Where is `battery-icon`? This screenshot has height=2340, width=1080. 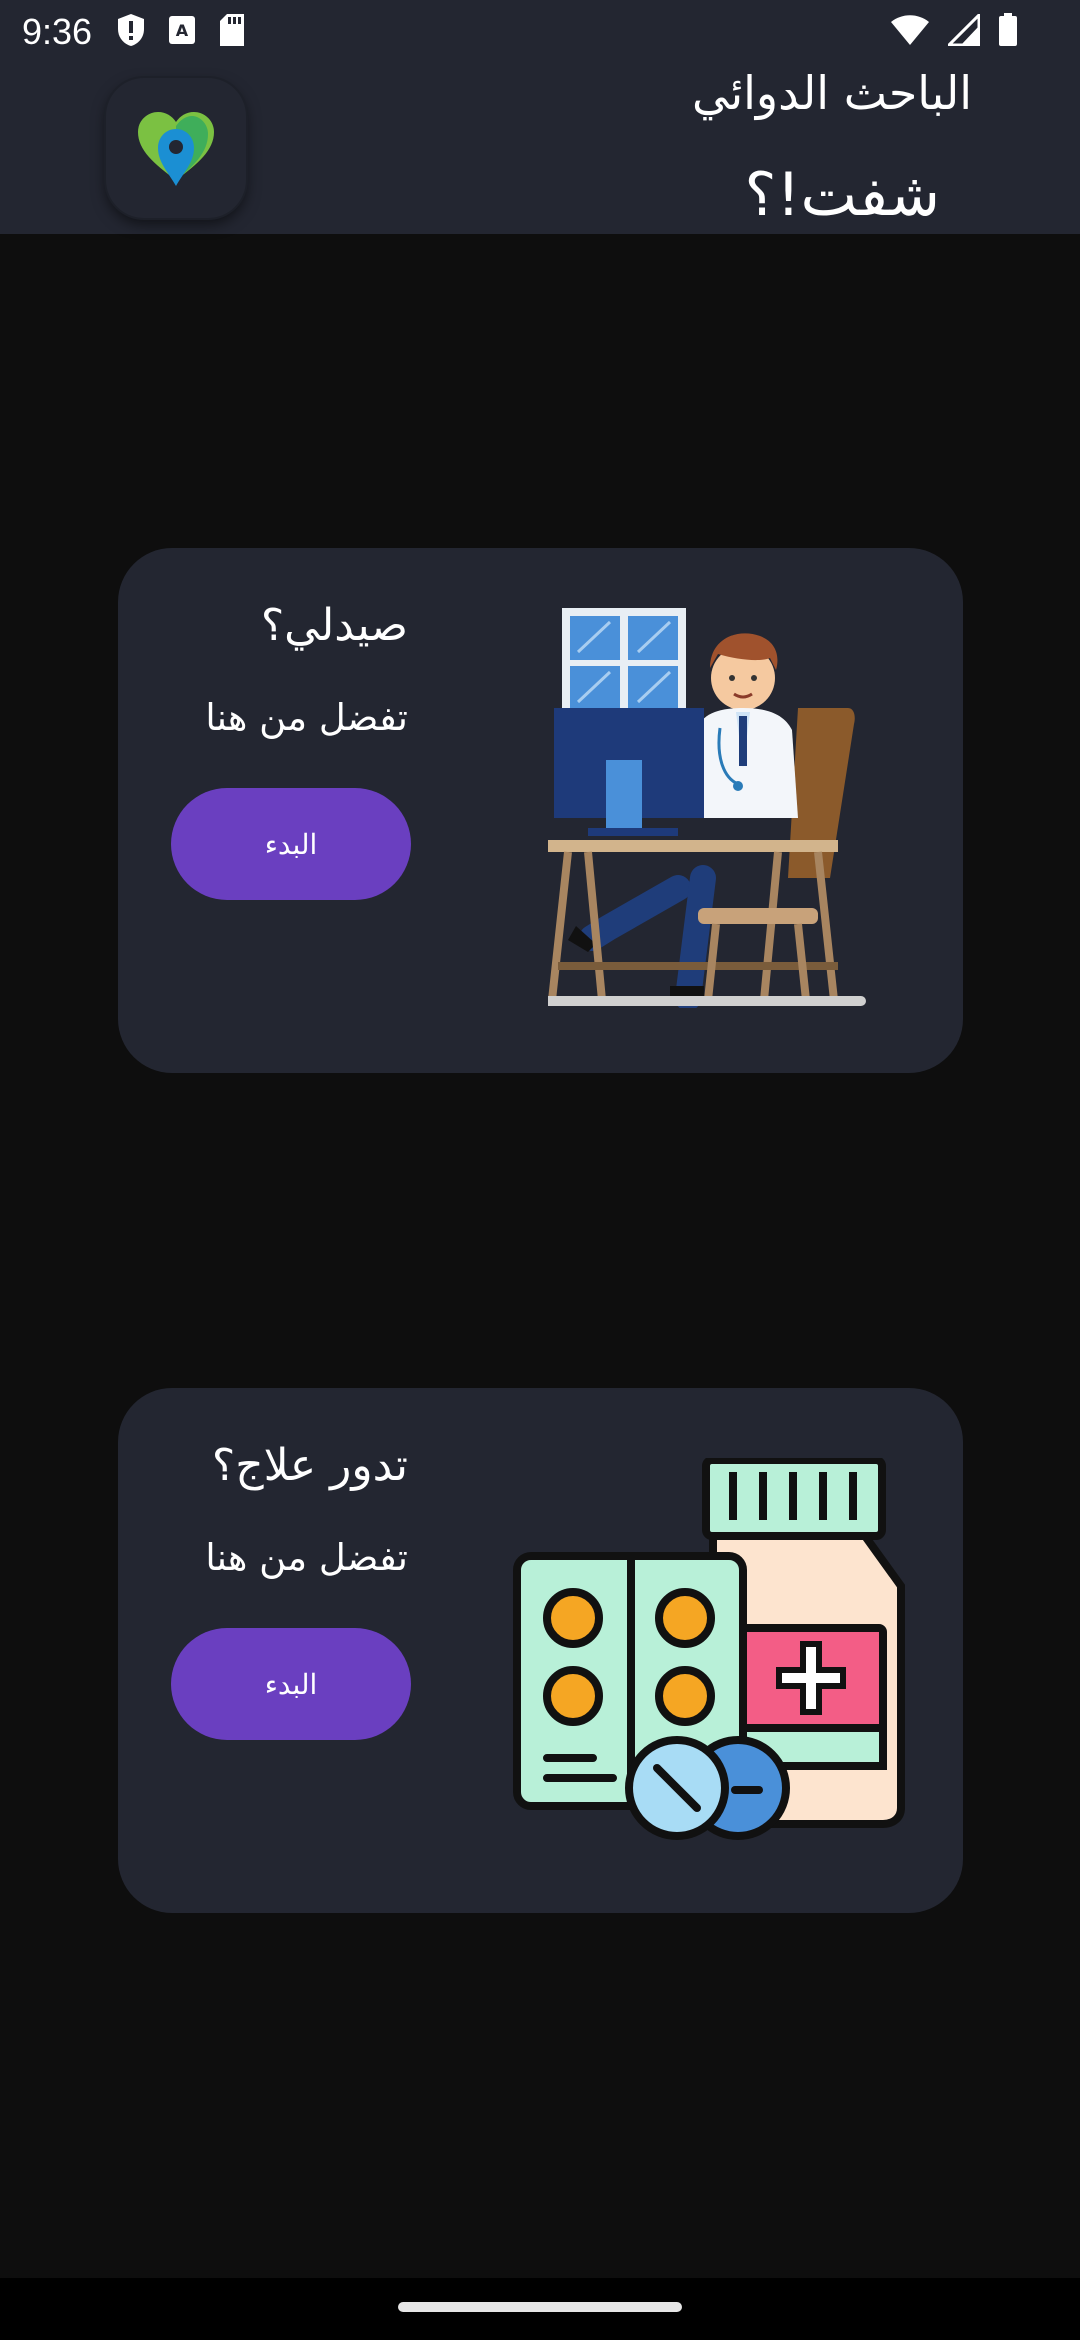
battery-icon is located at coordinates (1008, 32).